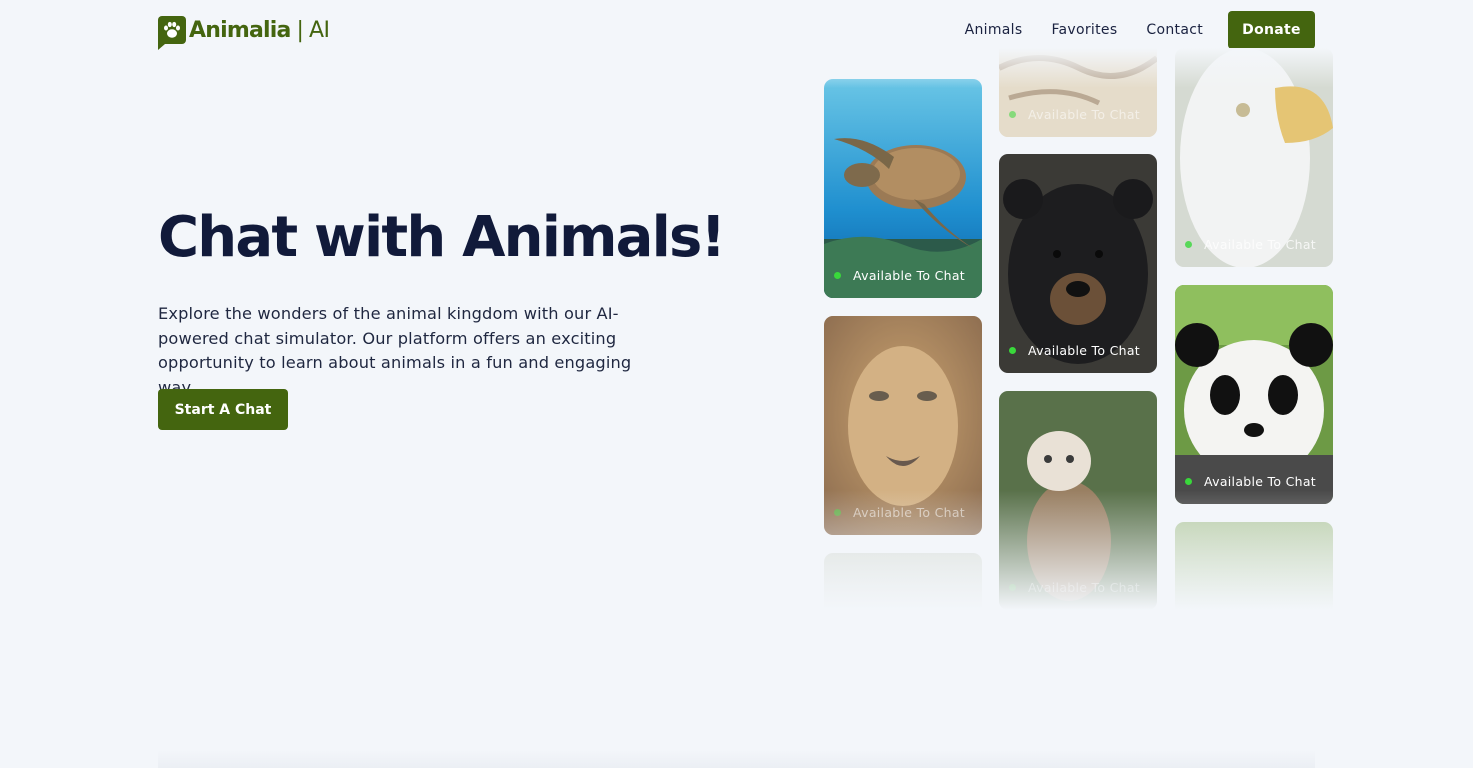 This screenshot has height=768, width=1473. I want to click on animal-card-black-bear: Available To Chat, so click(1078, 263).